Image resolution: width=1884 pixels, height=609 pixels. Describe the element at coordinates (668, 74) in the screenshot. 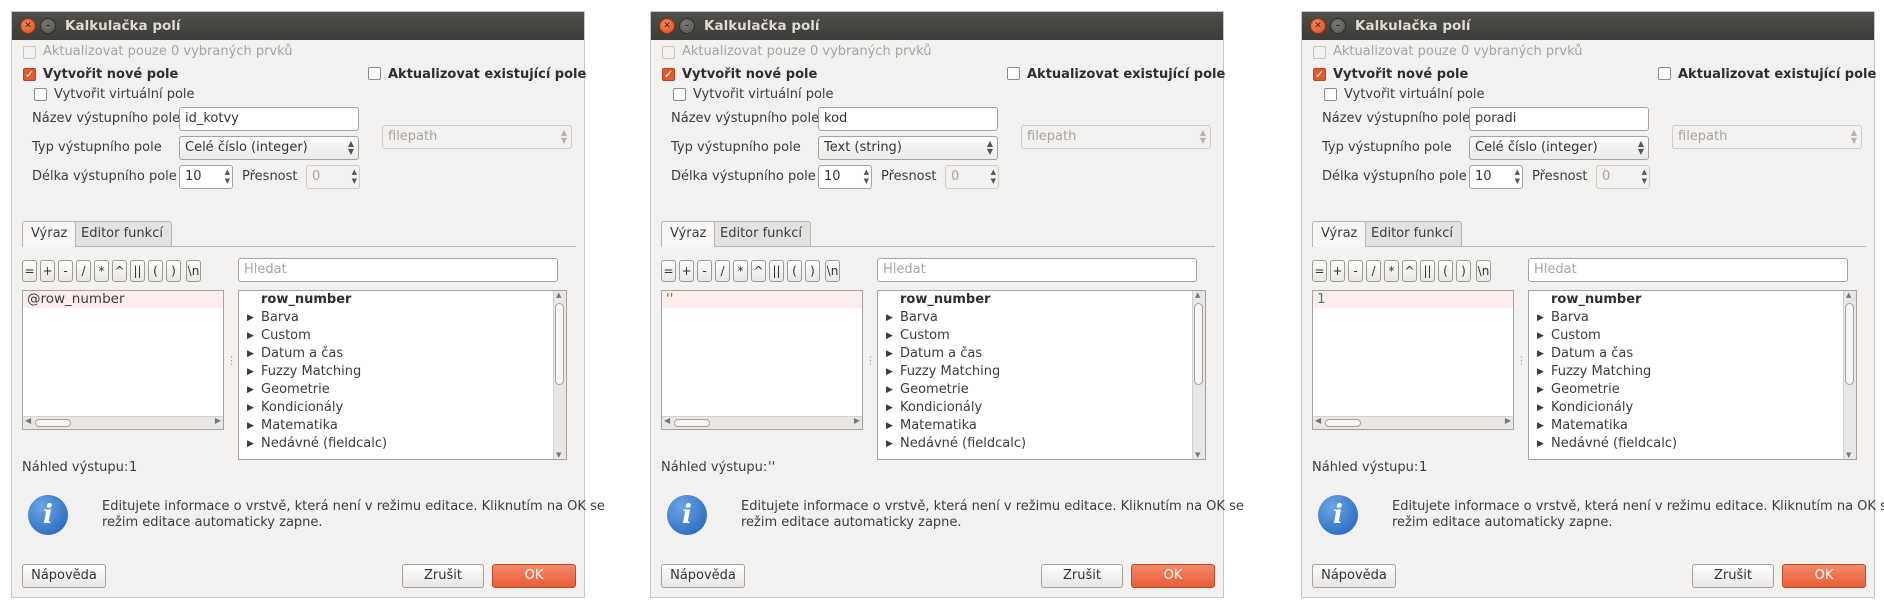

I see `create-new-field-checkbox: ✓` at that location.